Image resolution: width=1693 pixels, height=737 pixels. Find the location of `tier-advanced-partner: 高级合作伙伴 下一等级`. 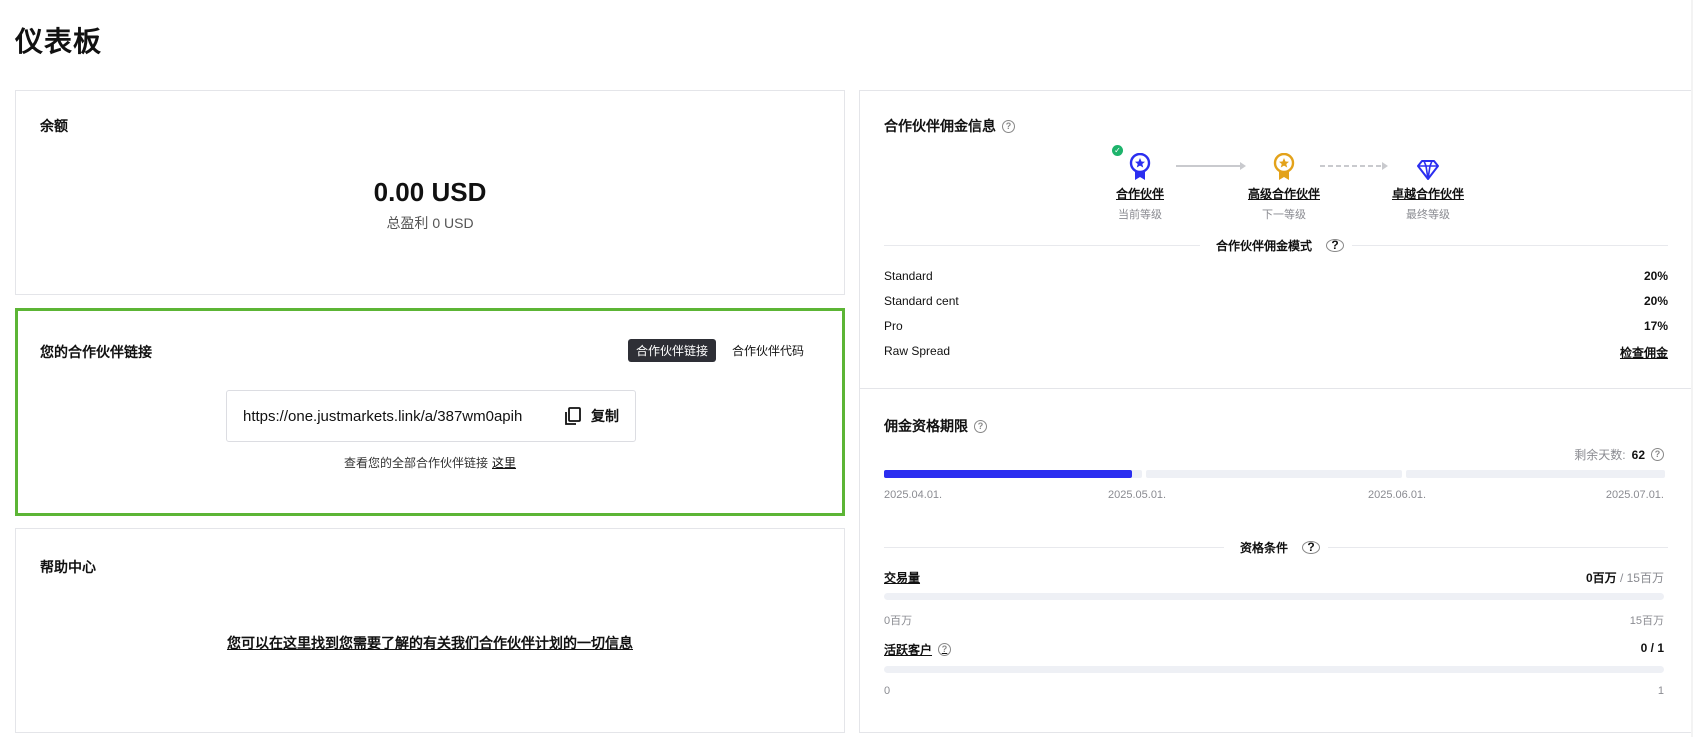

tier-advanced-partner: 高级合作伙伴 下一等级 is located at coordinates (1284, 185).